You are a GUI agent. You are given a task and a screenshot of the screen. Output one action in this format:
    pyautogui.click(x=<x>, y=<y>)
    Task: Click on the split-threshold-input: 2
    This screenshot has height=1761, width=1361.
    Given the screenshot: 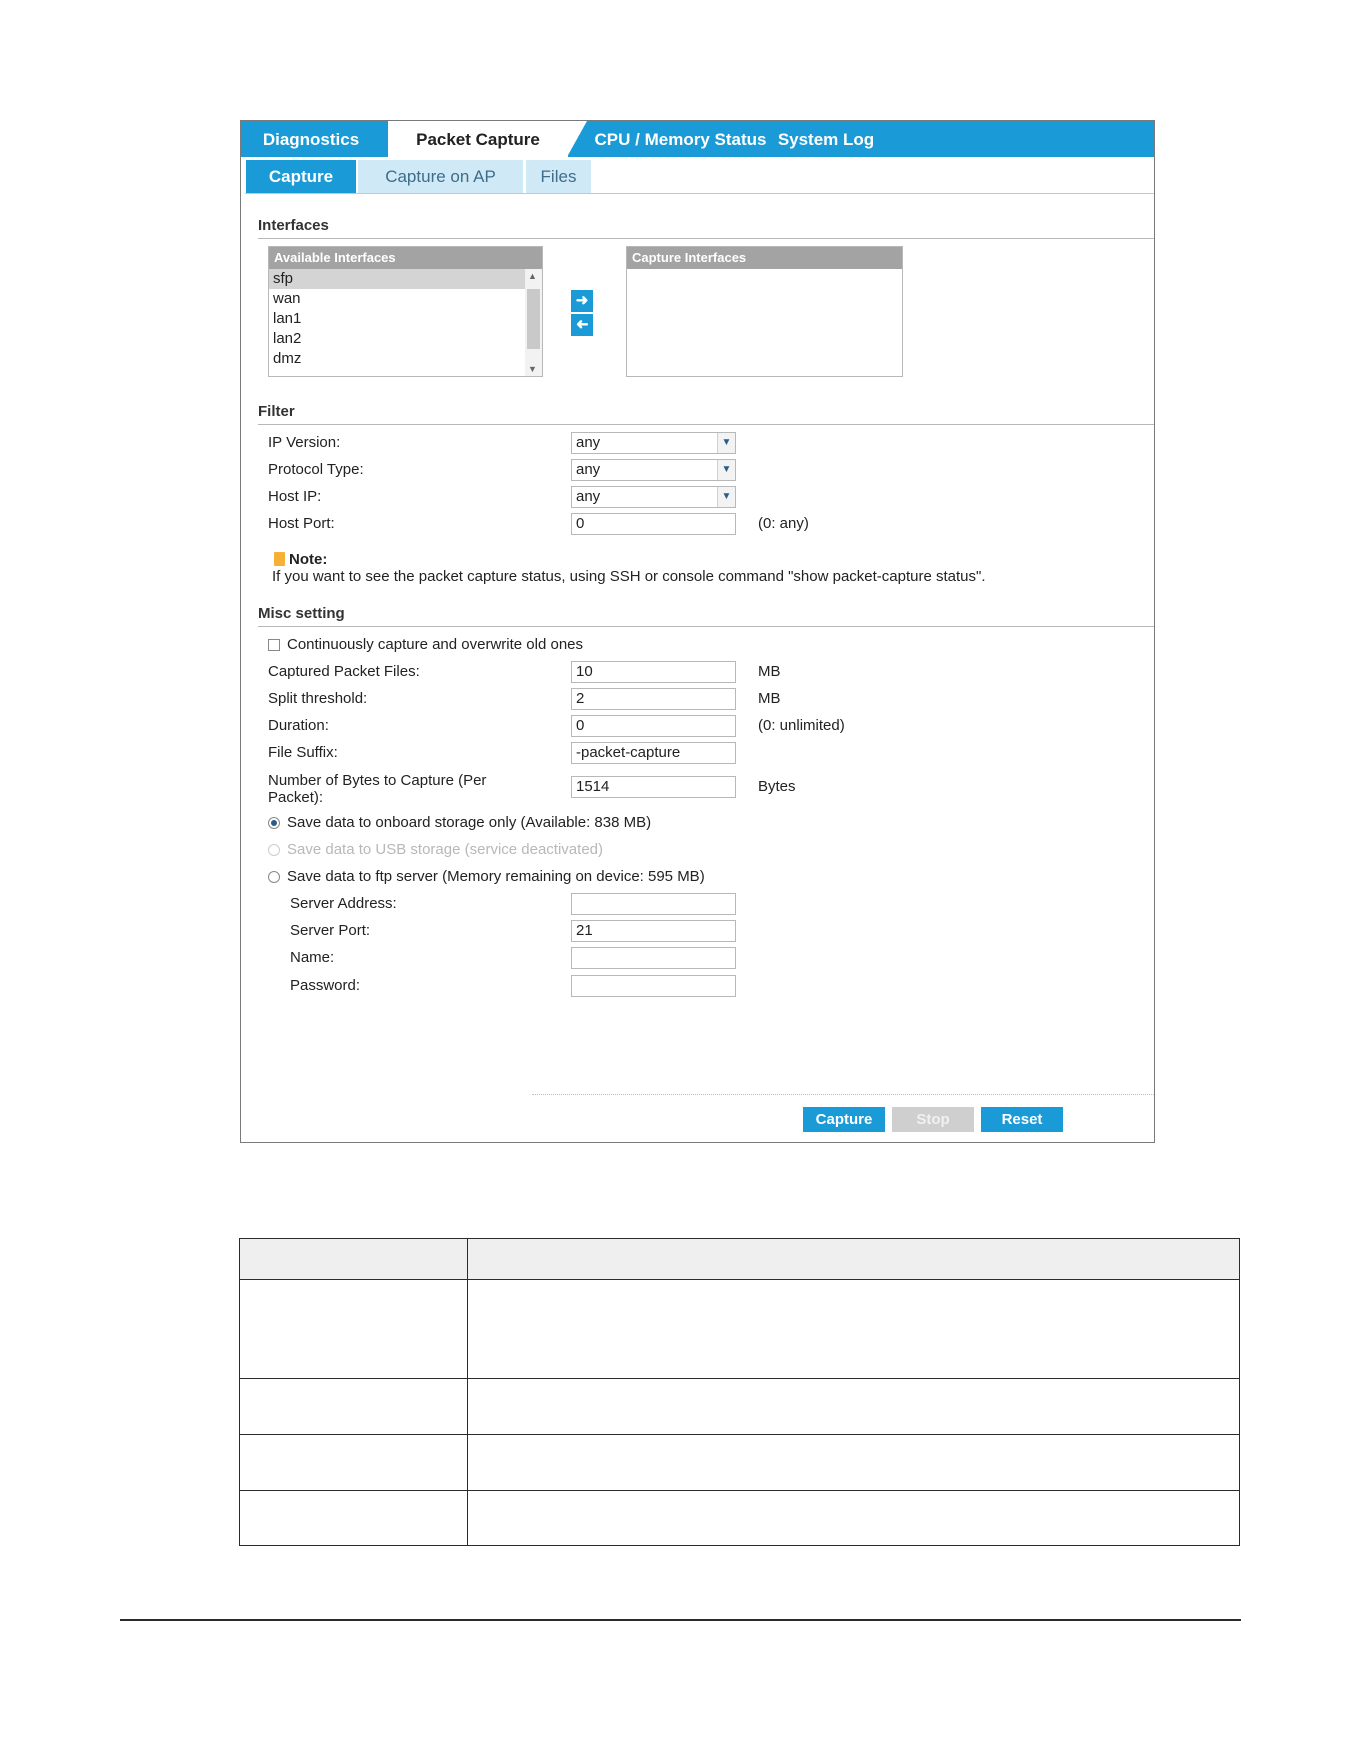 What is the action you would take?
    pyautogui.click(x=653, y=699)
    